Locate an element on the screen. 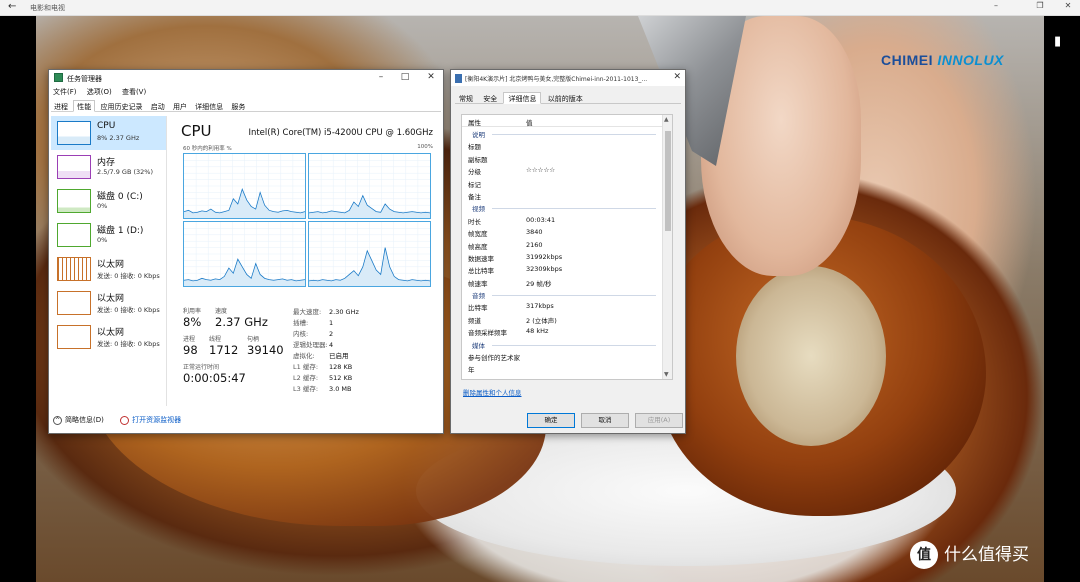 The image size is (1080, 582). tab-users: 用户 is located at coordinates (180, 107).